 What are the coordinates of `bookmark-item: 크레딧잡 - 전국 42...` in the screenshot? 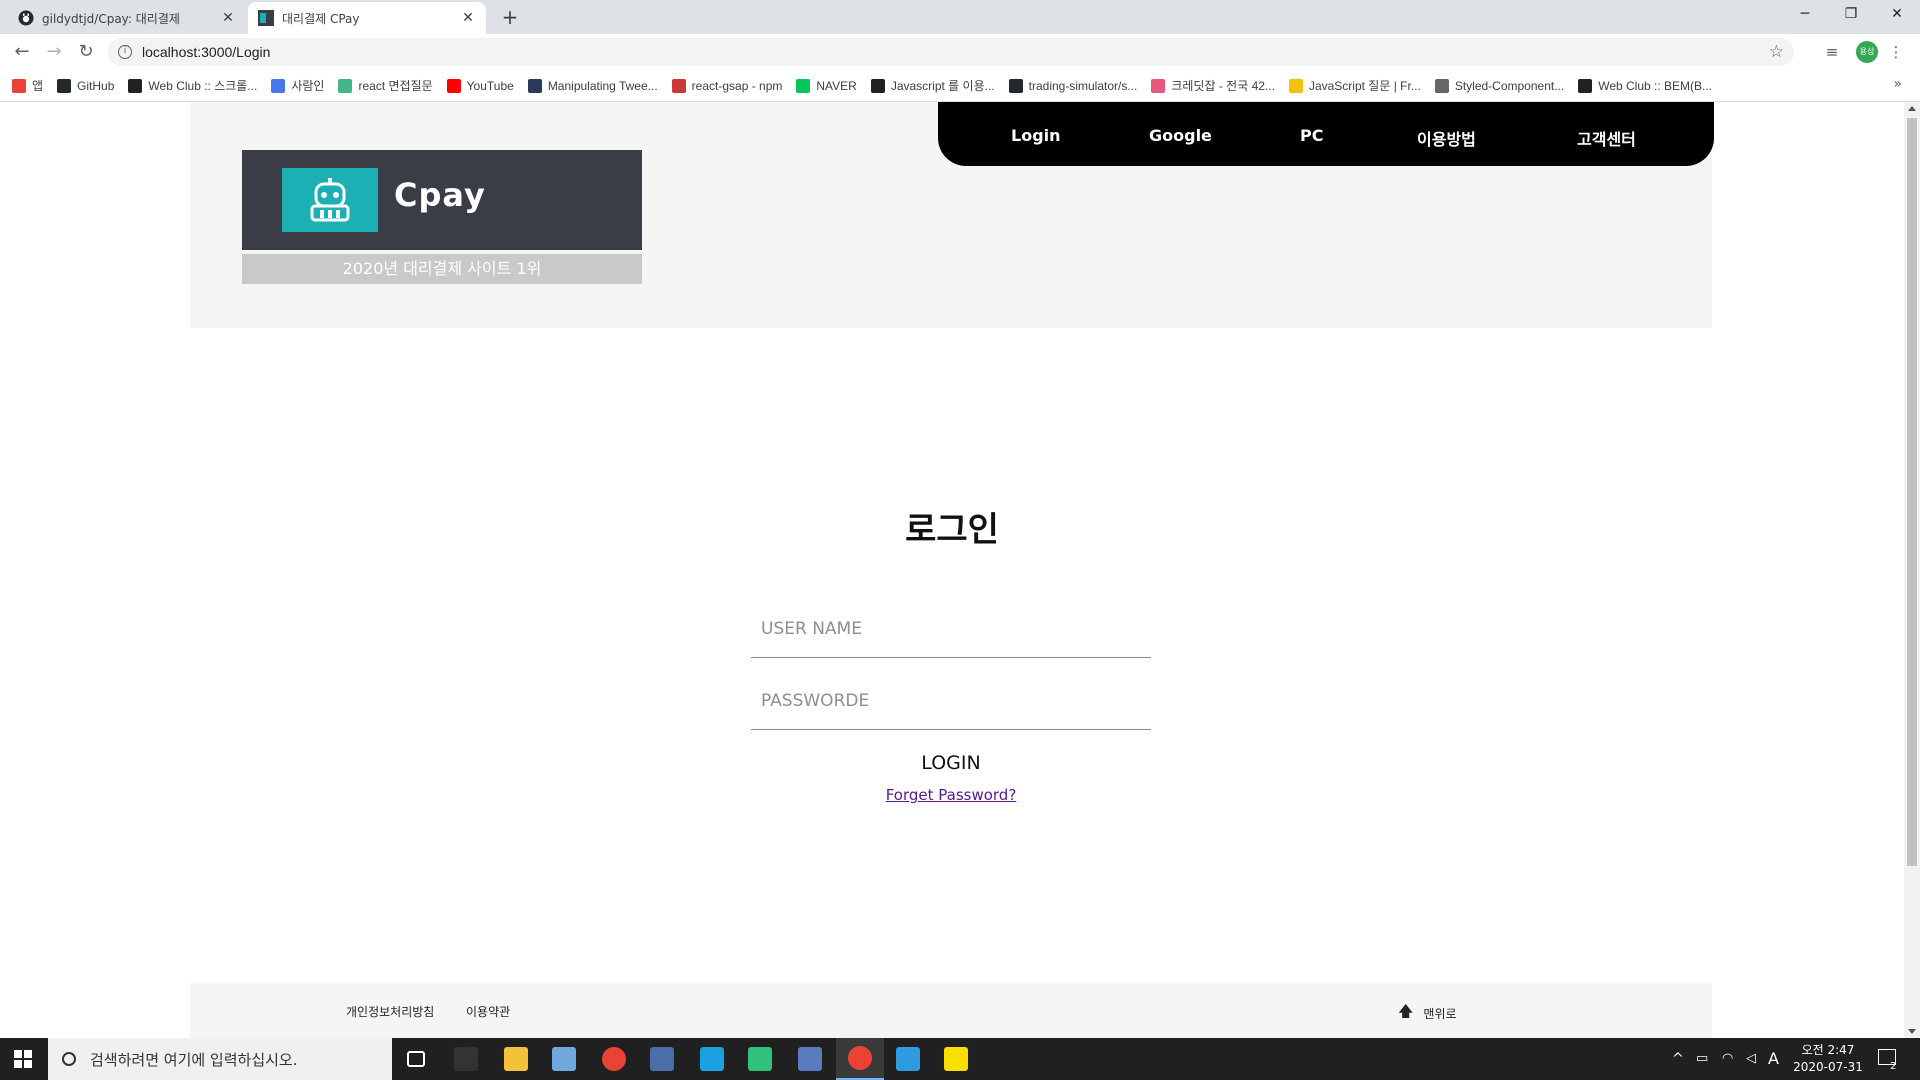 It's located at (1213, 85).